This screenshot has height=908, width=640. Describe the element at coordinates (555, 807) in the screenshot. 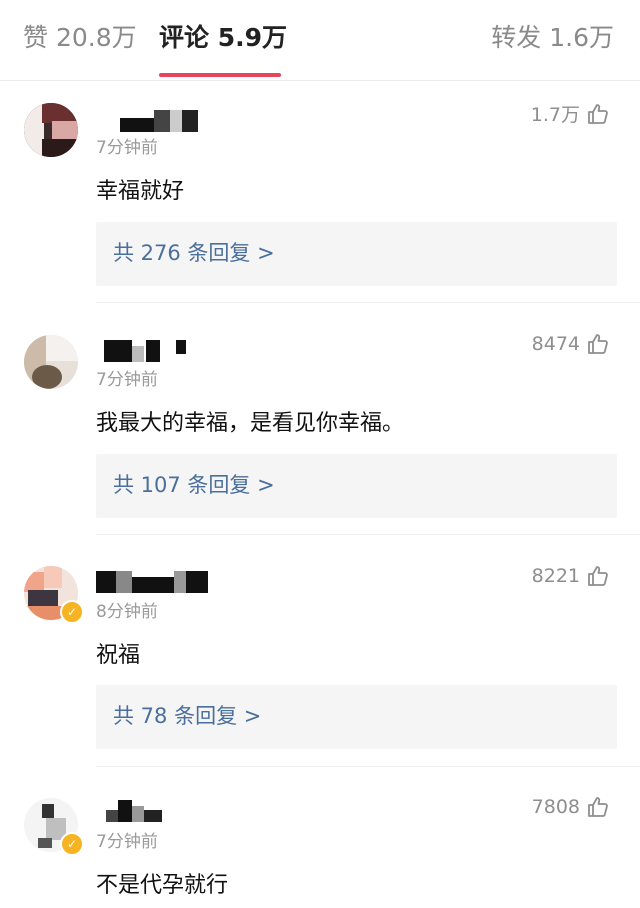

I see `like-count: 7808` at that location.